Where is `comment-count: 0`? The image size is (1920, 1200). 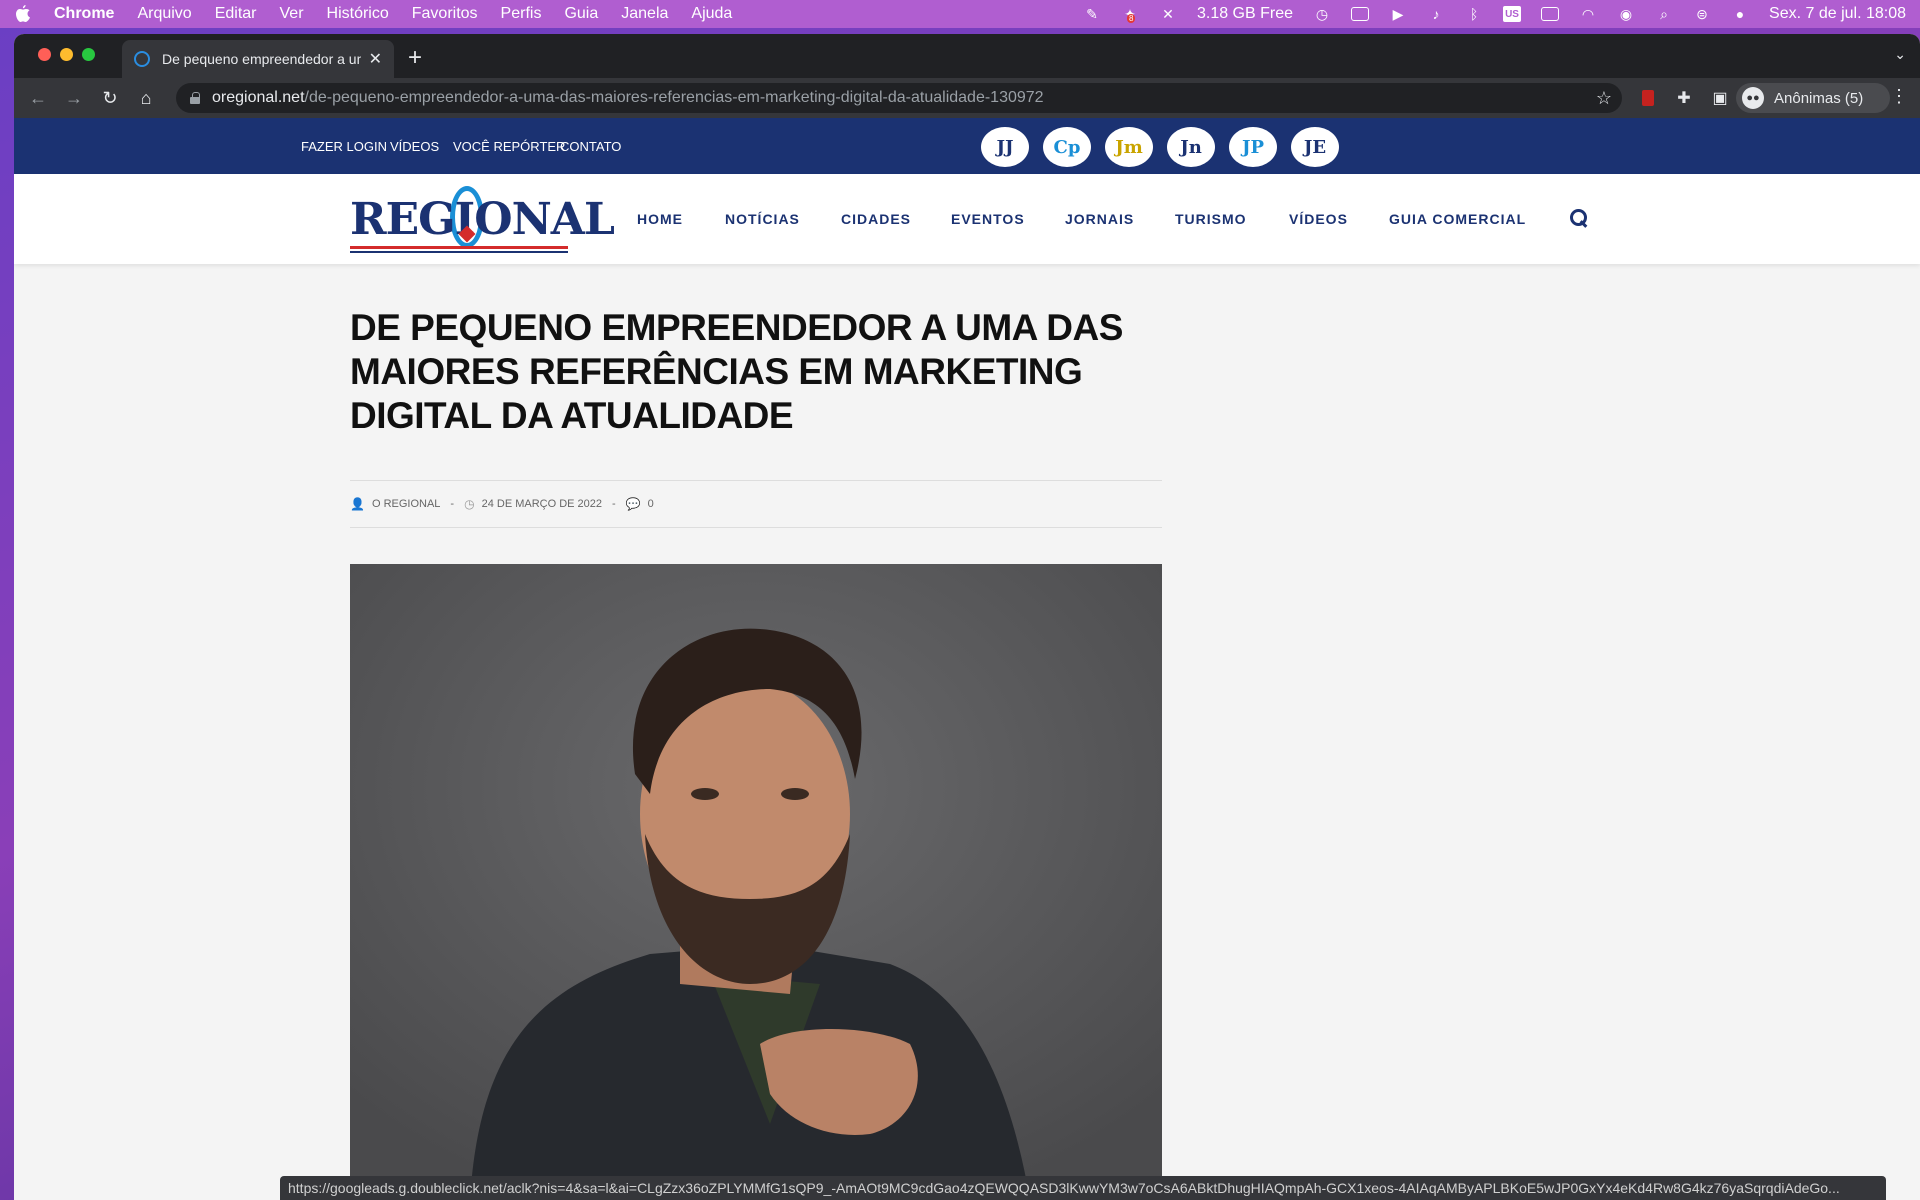
comment-count: 0 is located at coordinates (651, 504).